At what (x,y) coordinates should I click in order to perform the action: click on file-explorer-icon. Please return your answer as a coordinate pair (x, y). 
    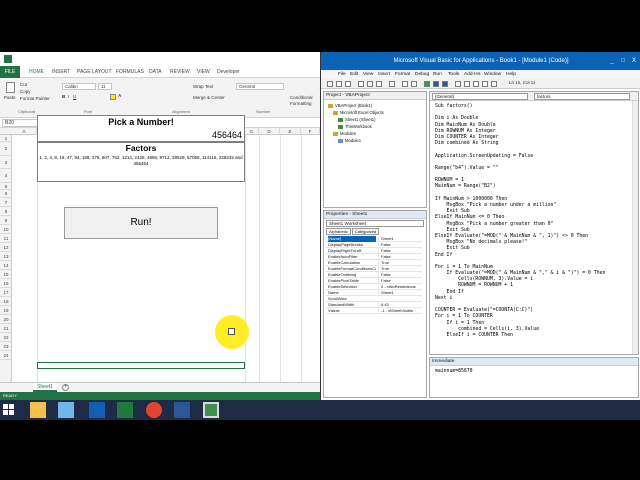
    Looking at the image, I should click on (38, 410).